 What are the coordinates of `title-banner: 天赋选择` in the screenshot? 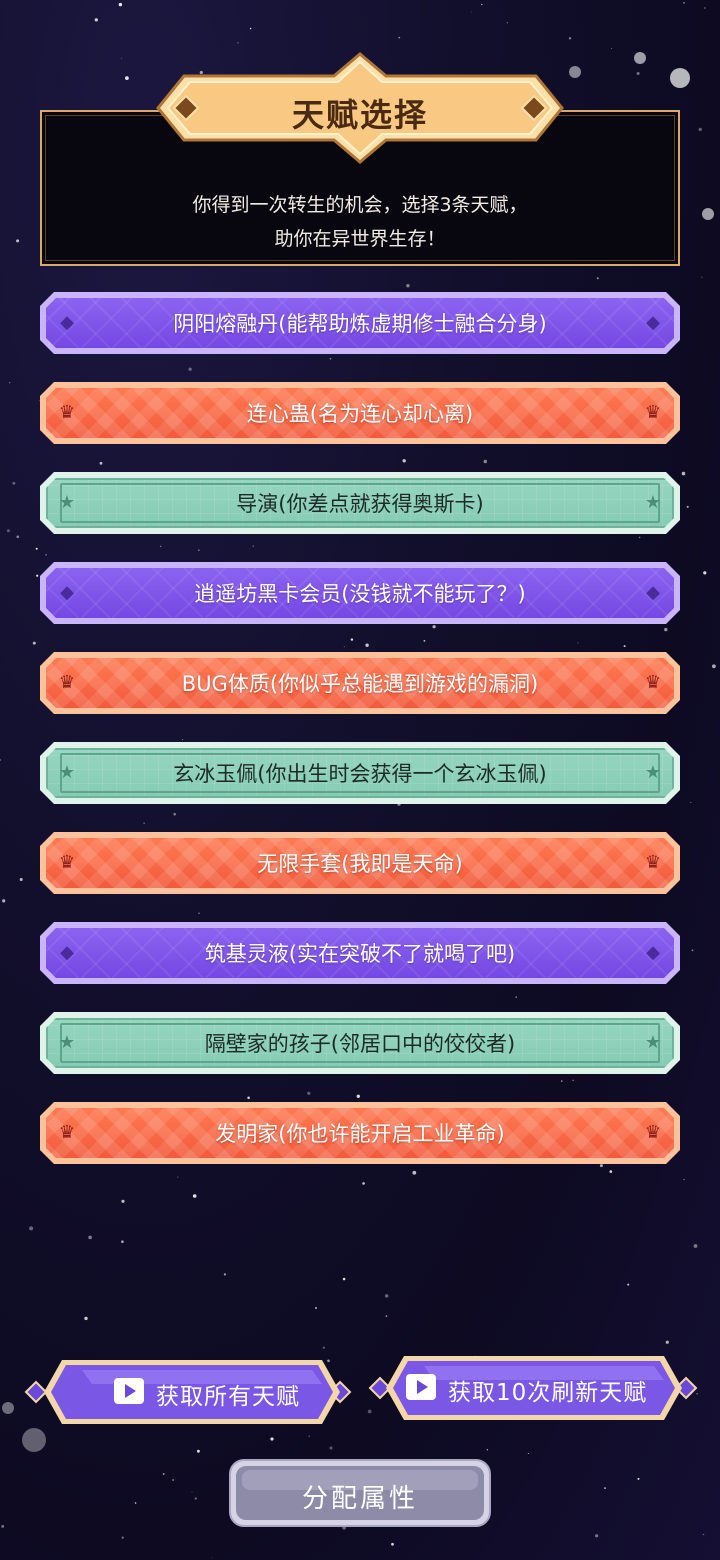 It's located at (360, 108).